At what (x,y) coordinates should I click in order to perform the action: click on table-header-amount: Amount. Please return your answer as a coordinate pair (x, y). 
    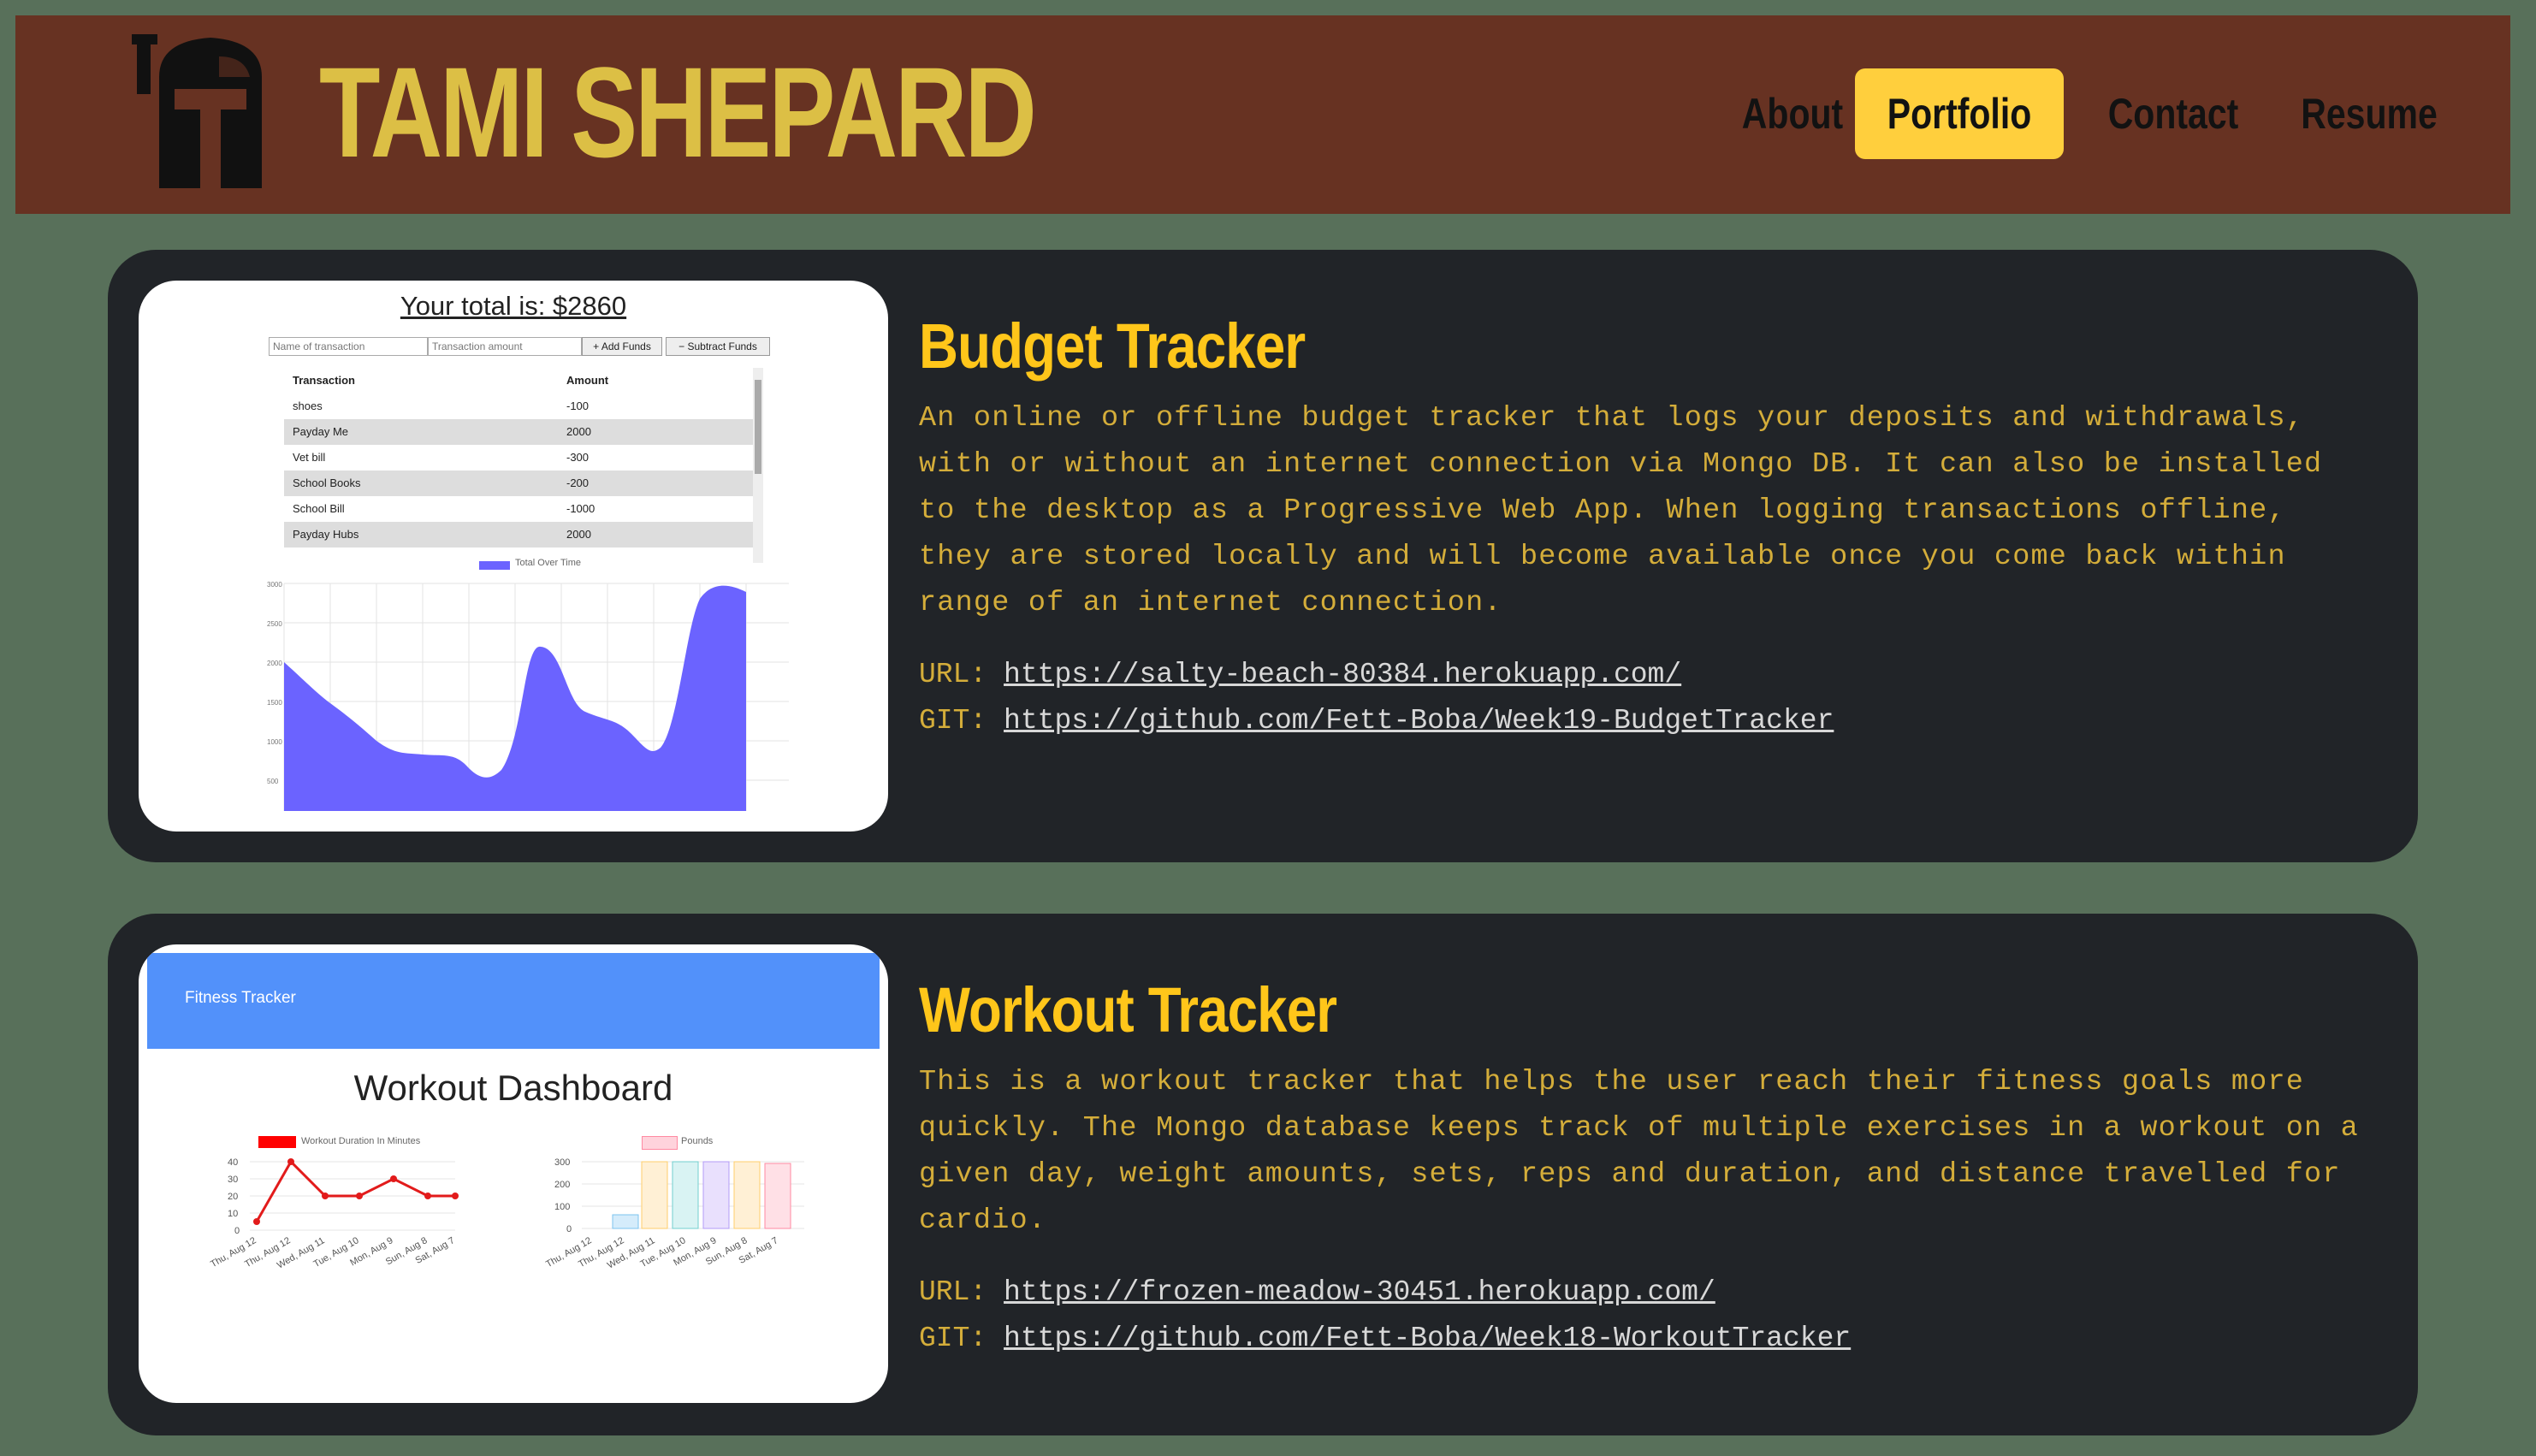
    Looking at the image, I should click on (587, 380).